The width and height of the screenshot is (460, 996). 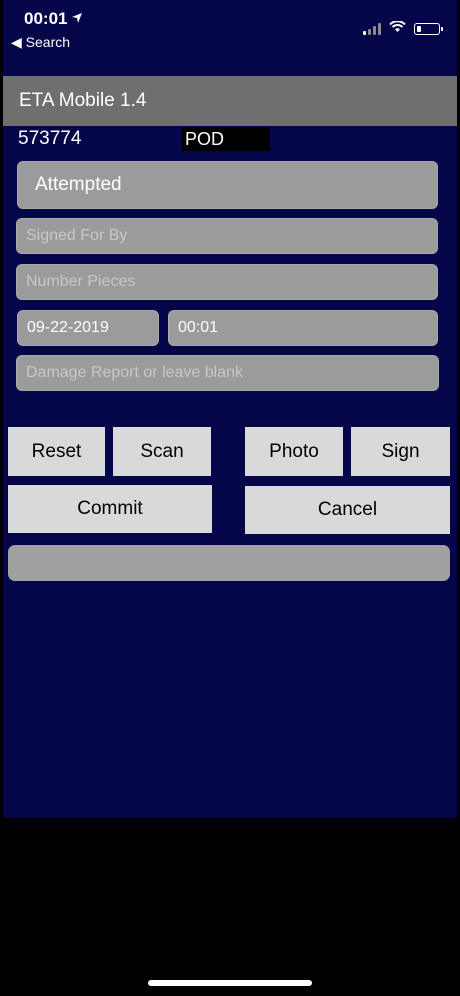 I want to click on pod-badge: POD, so click(x=226, y=139).